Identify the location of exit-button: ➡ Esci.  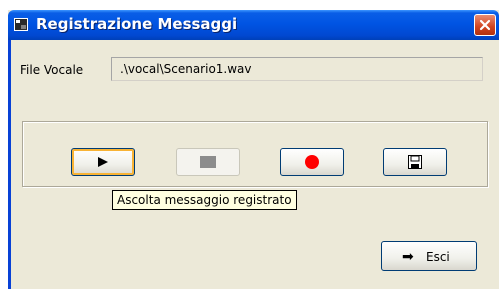
(429, 256).